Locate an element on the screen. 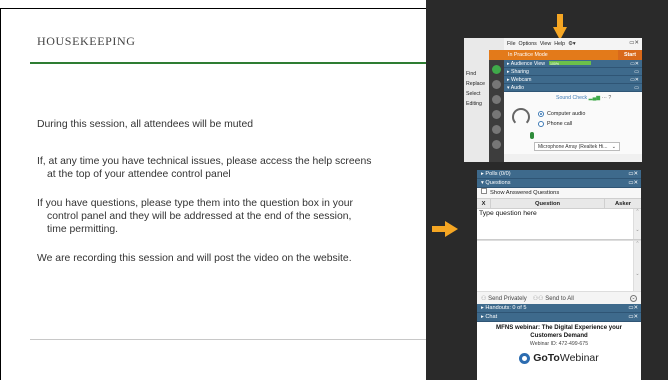 This screenshot has width=668, height=380. computer-audio-radio is located at coordinates (541, 114).